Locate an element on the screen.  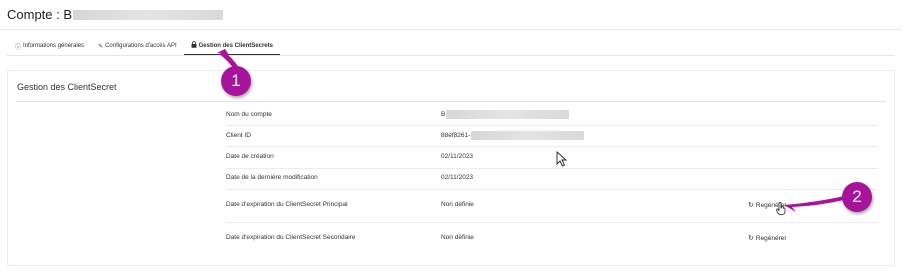
regenerate-label: Regénérer is located at coordinates (771, 238).